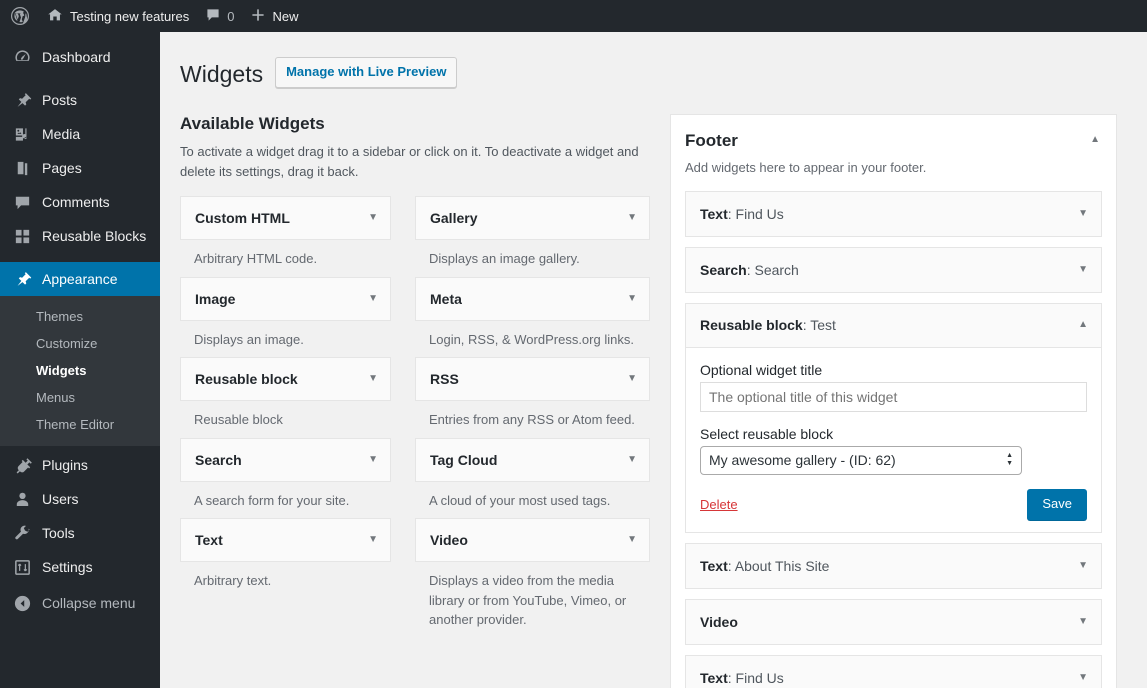 The width and height of the screenshot is (1147, 688). I want to click on widget-name: Search, so click(218, 459).